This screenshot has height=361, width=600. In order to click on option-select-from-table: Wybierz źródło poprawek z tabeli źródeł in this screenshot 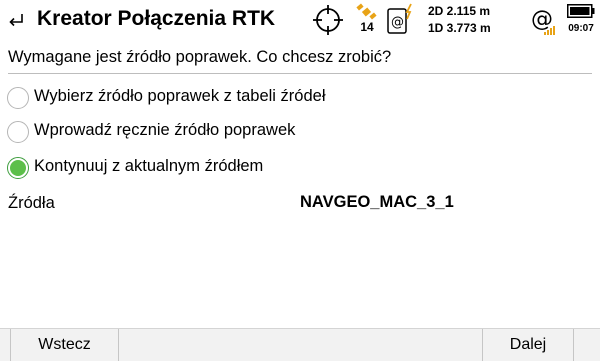, I will do `click(287, 99)`.